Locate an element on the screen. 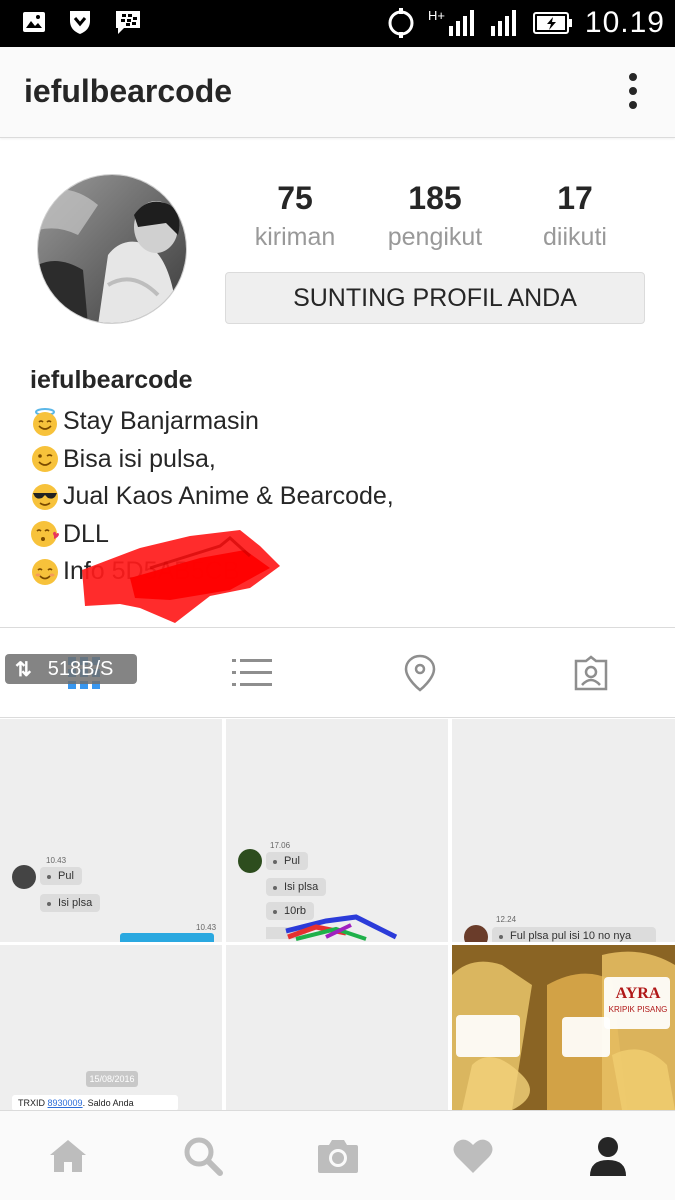  trx-label: TRXID is located at coordinates (31, 1103).